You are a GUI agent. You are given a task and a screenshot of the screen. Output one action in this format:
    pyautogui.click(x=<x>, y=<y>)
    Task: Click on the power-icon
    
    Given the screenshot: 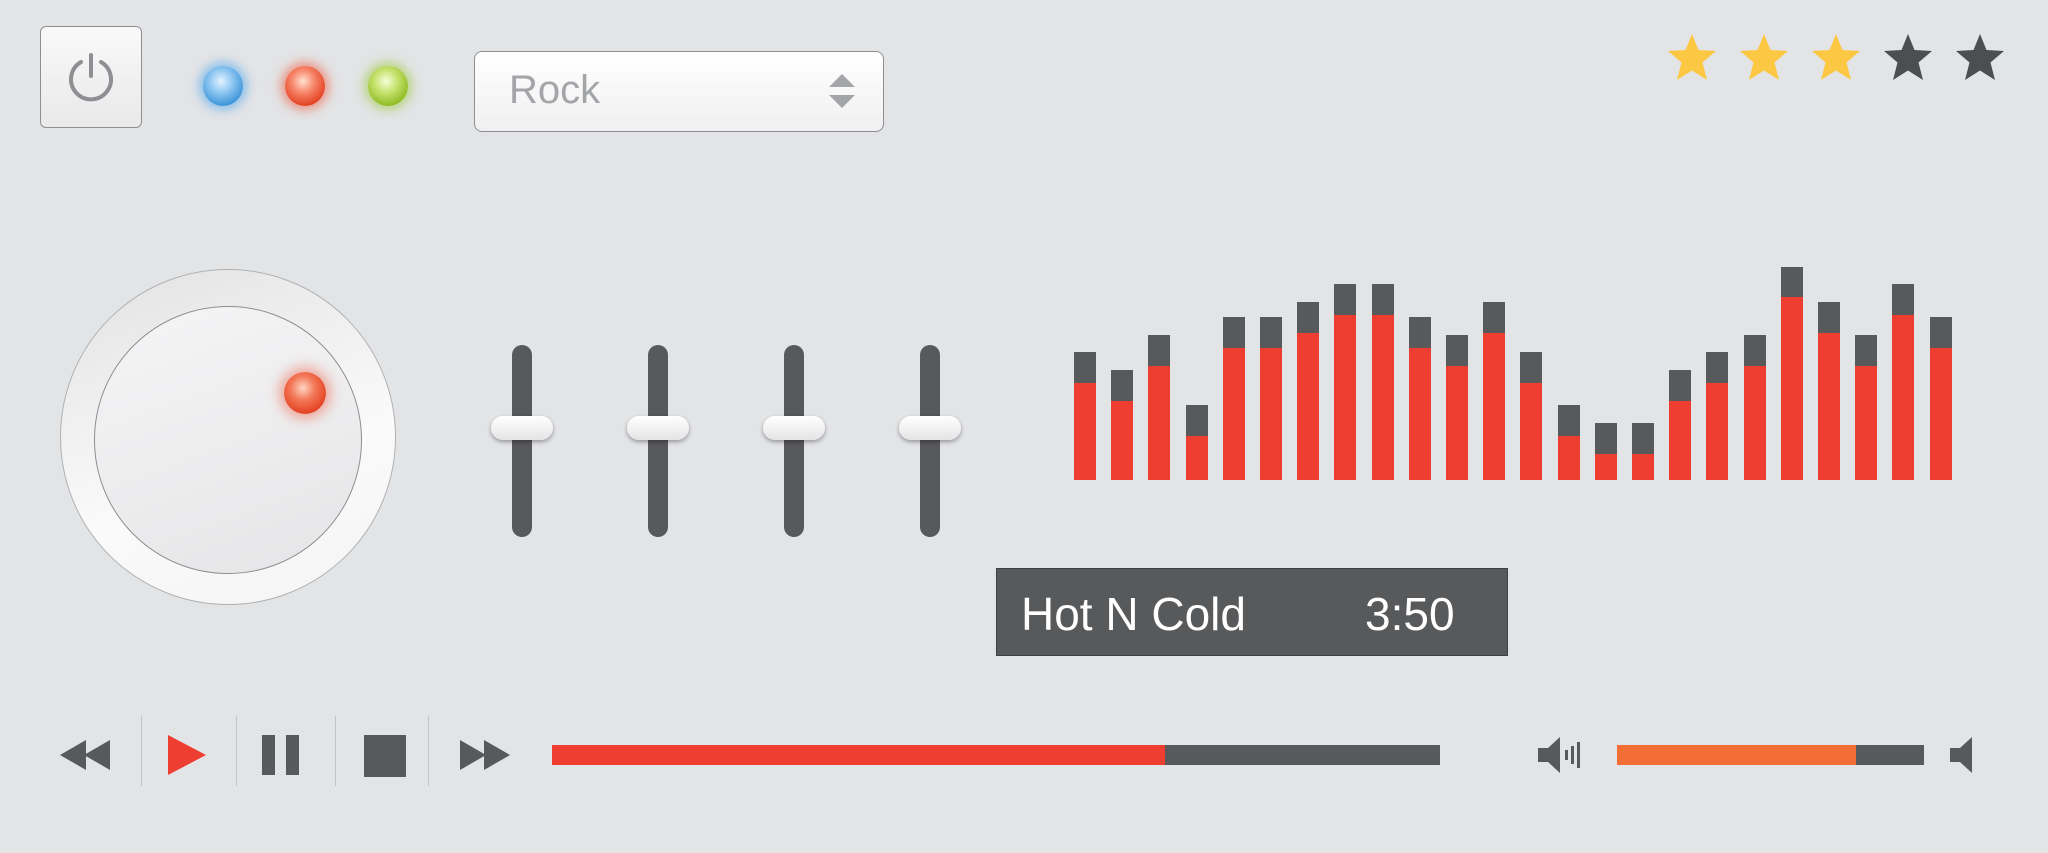 What is the action you would take?
    pyautogui.click(x=91, y=77)
    